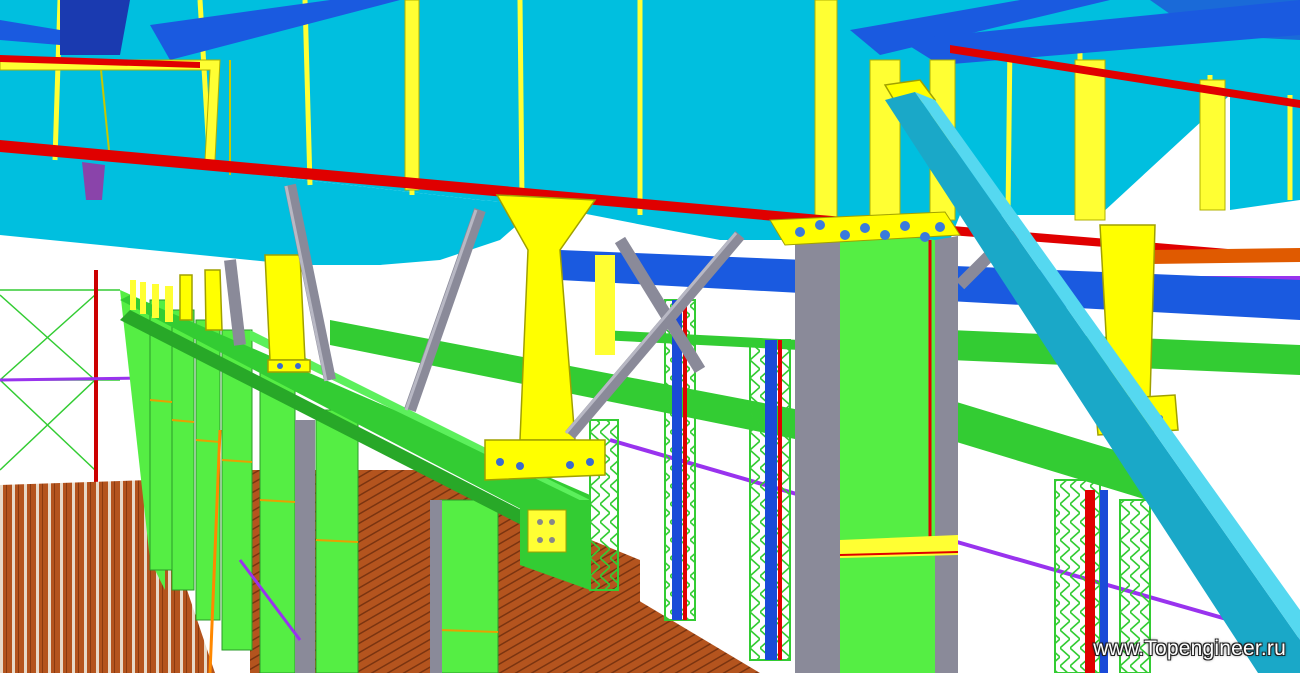  What do you see at coordinates (547, 531) in the screenshot?
I see `beam-splice-plate` at bounding box center [547, 531].